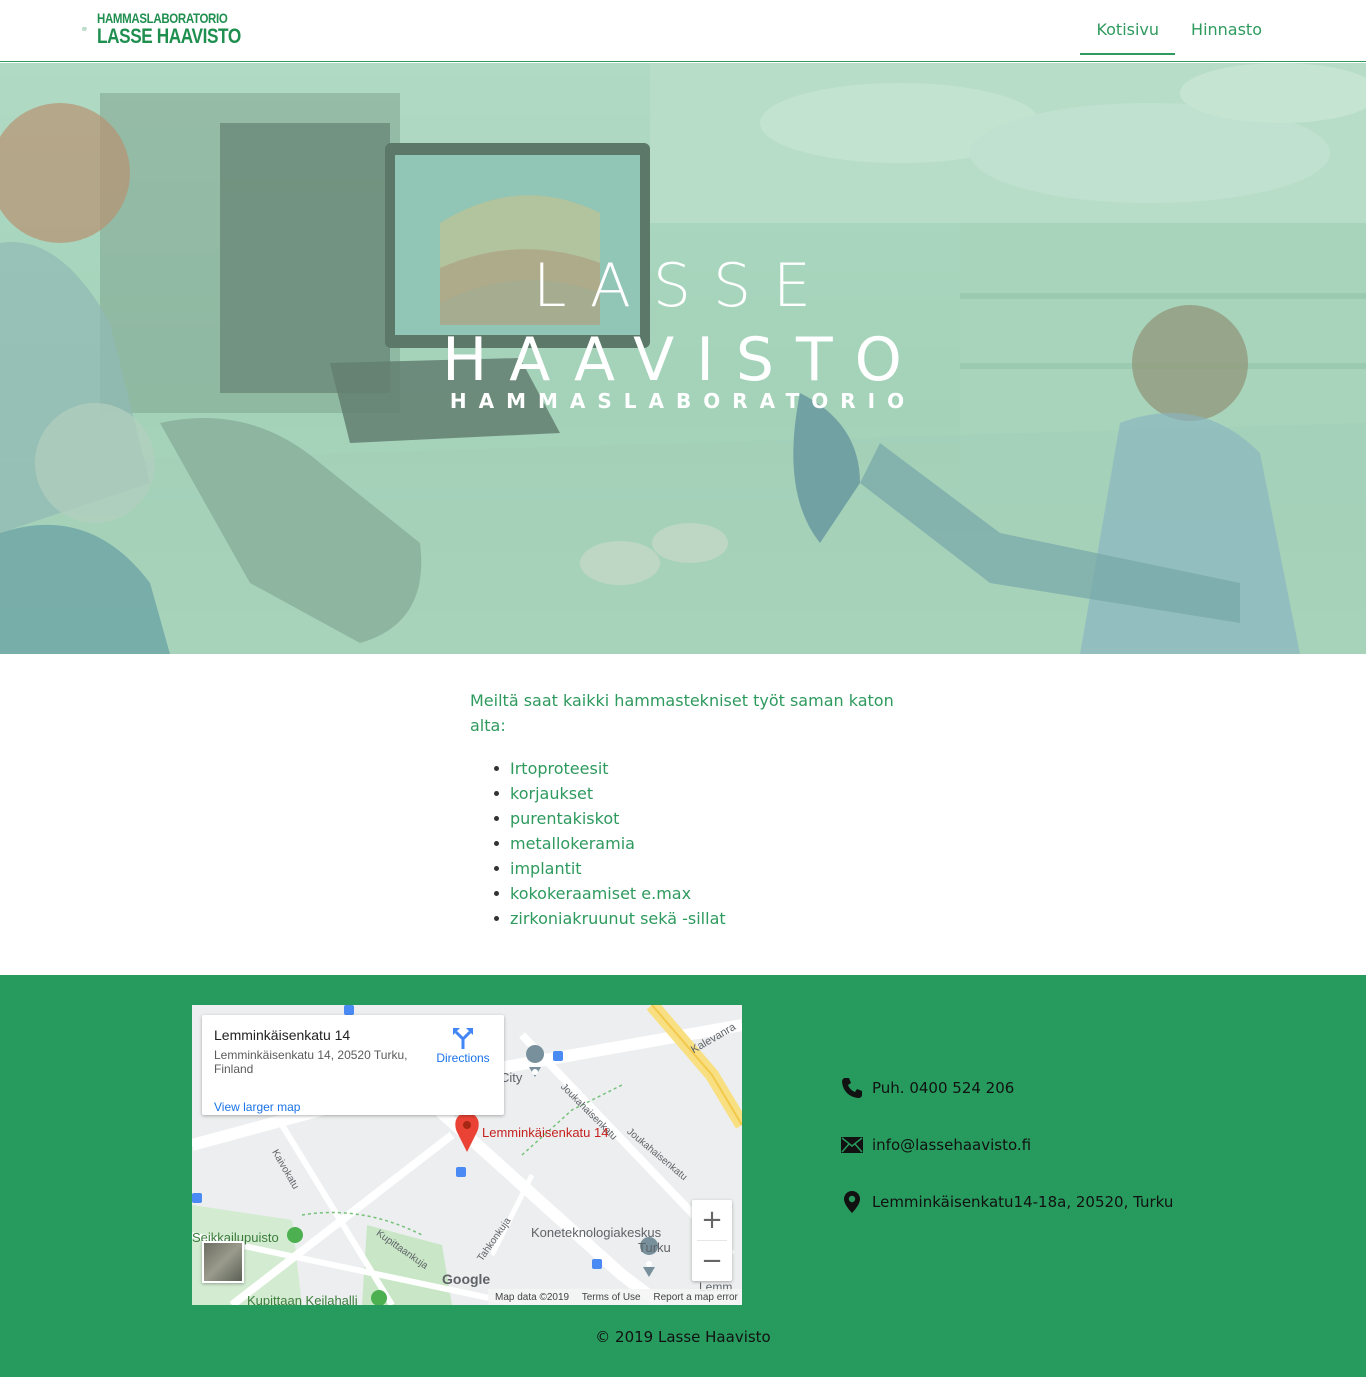 This screenshot has width=1366, height=1377. What do you see at coordinates (852, 1145) in the screenshot?
I see `envelope-icon` at bounding box center [852, 1145].